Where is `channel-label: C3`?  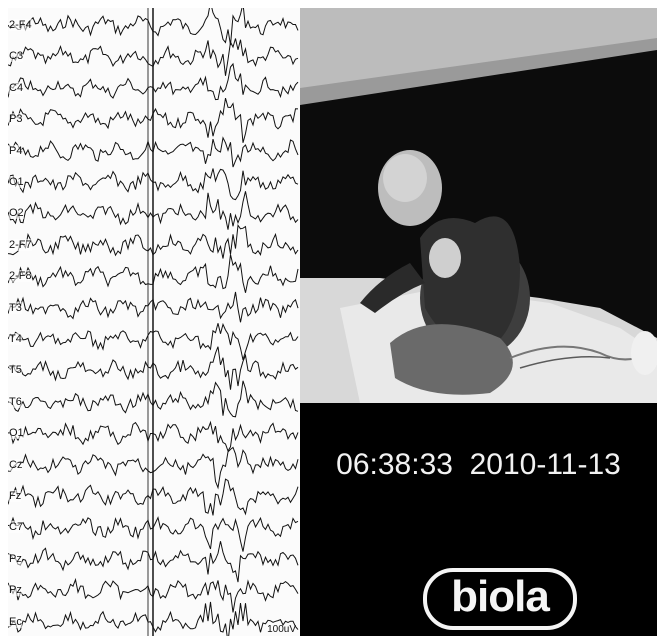 channel-label: C3 is located at coordinates (16, 56).